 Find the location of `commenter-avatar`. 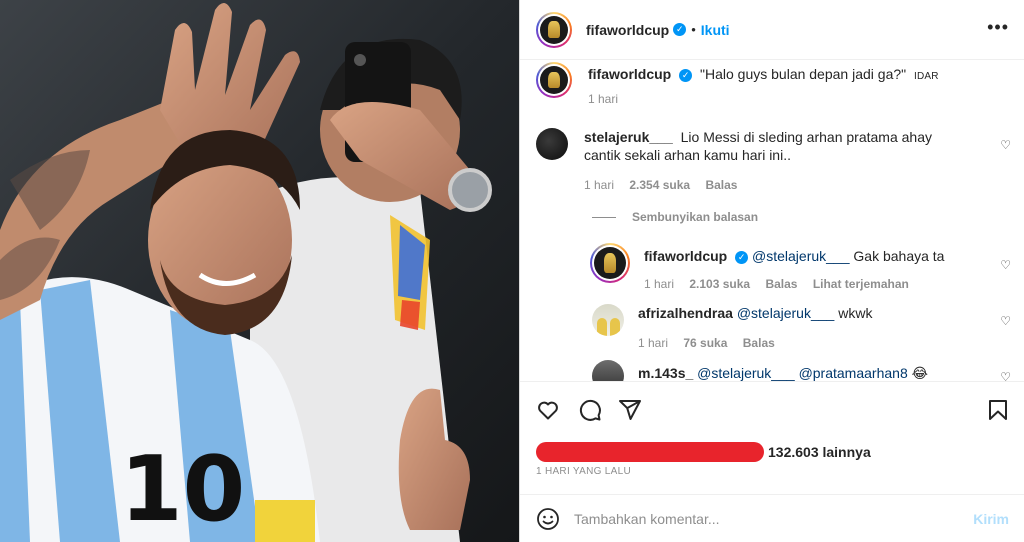

commenter-avatar is located at coordinates (552, 144).